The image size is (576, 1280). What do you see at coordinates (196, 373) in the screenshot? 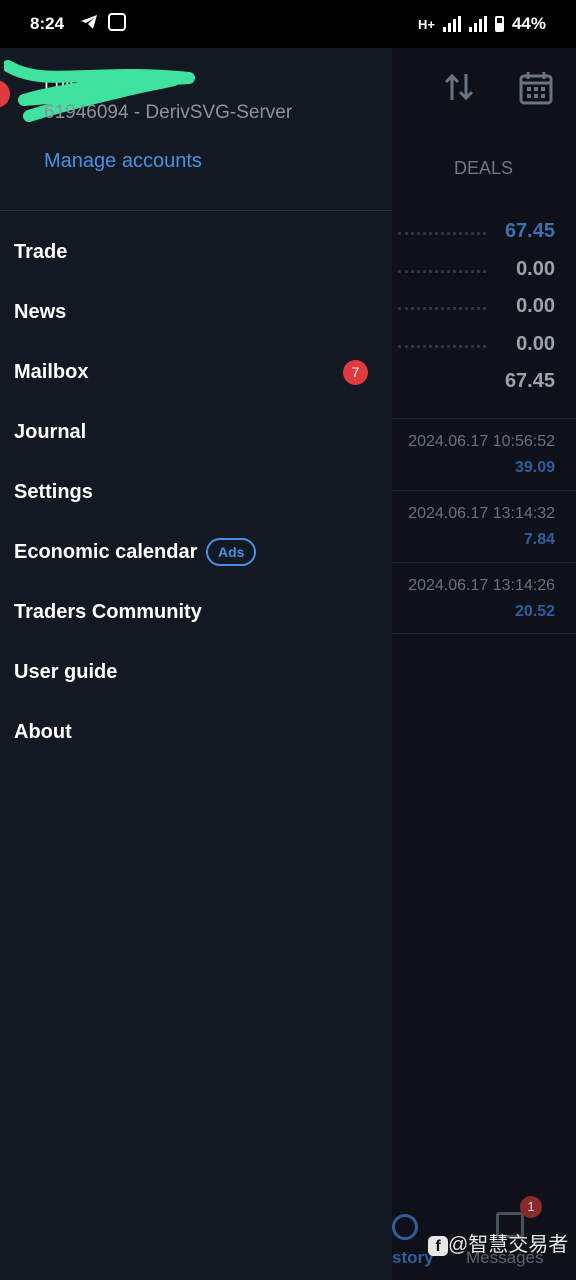
I see `menu-item-mailbox: Mailbox 7` at bounding box center [196, 373].